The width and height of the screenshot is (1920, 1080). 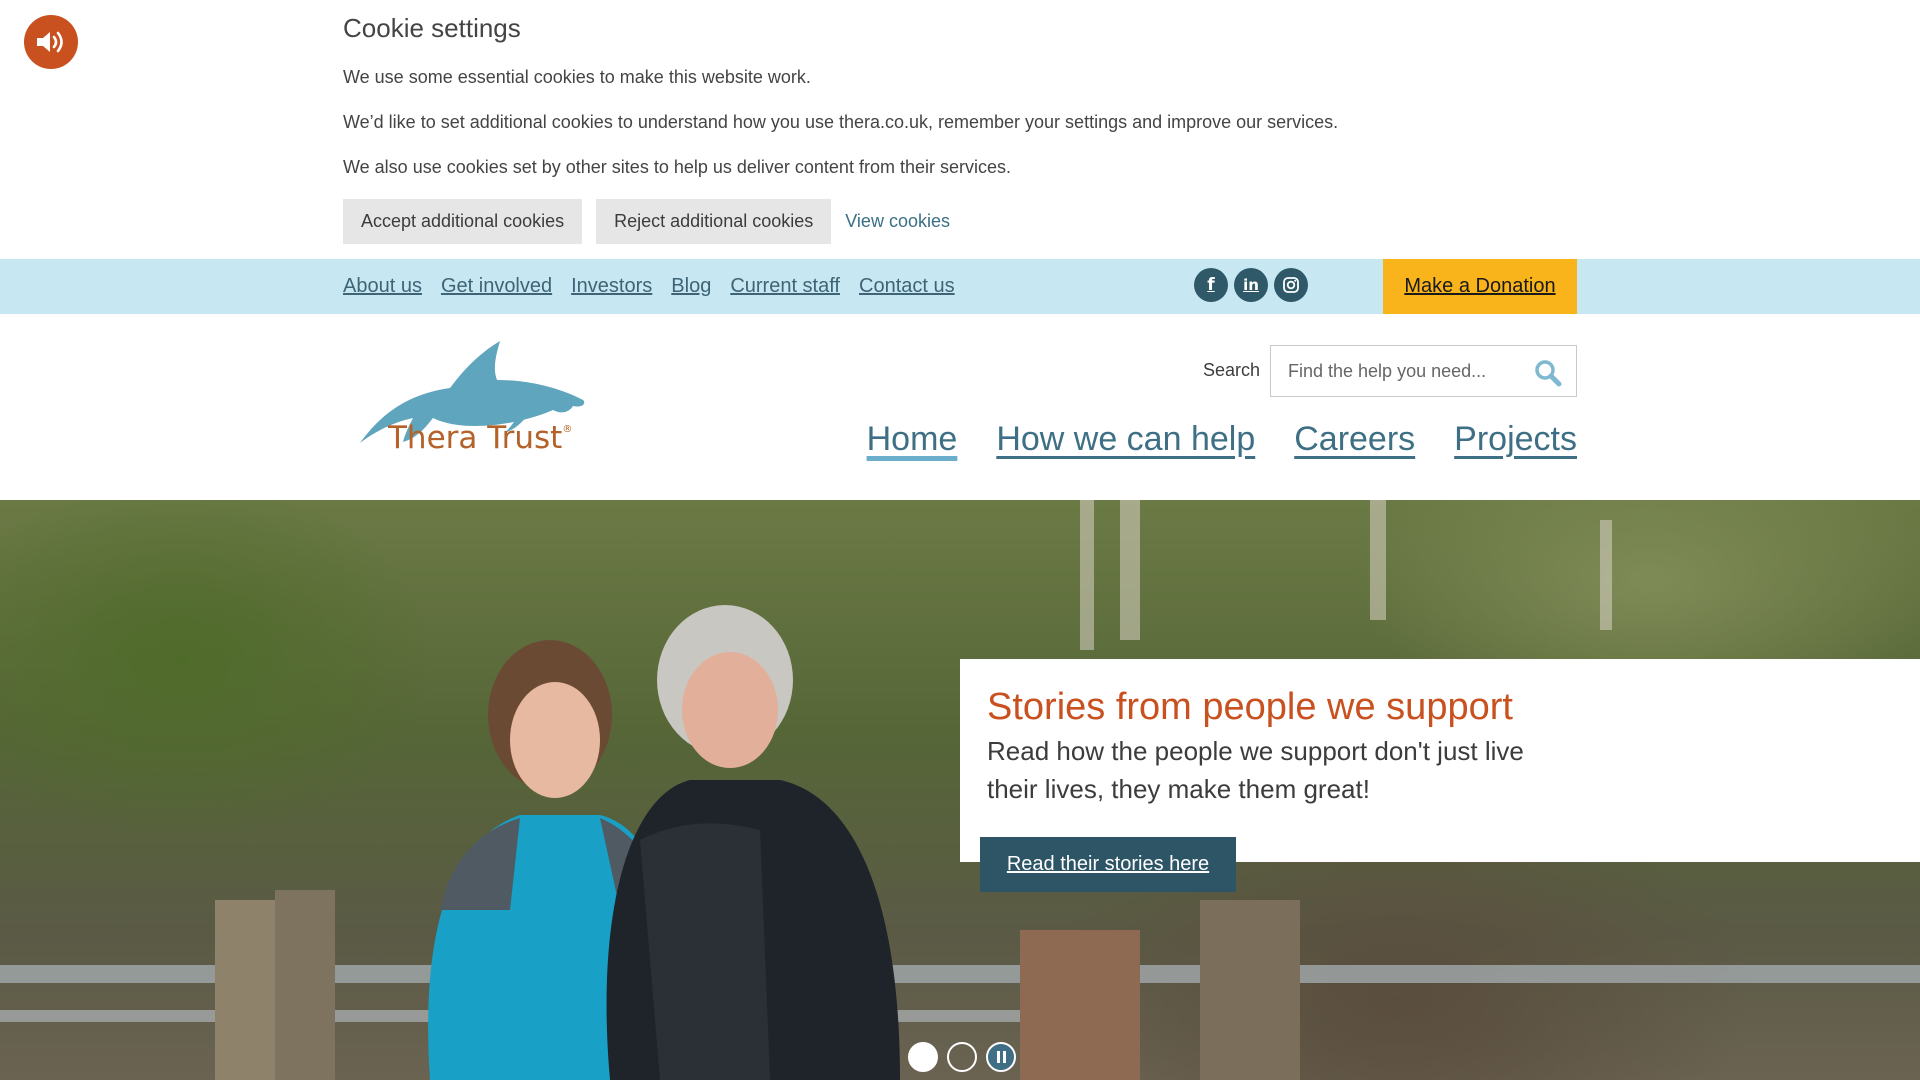 What do you see at coordinates (1232, 370) in the screenshot?
I see `search-label: Search` at bounding box center [1232, 370].